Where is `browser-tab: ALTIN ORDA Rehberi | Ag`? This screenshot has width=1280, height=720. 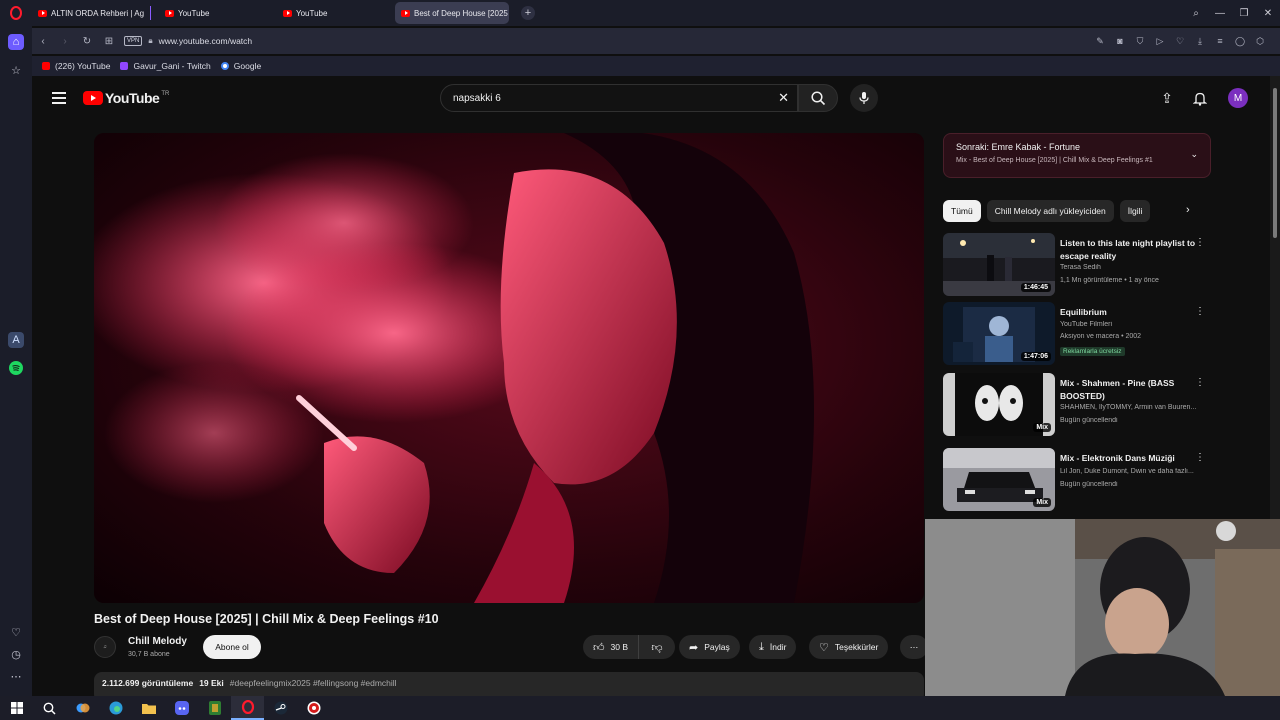
browser-tab: ALTIN ORDA Rehberi | Ag is located at coordinates (89, 13).